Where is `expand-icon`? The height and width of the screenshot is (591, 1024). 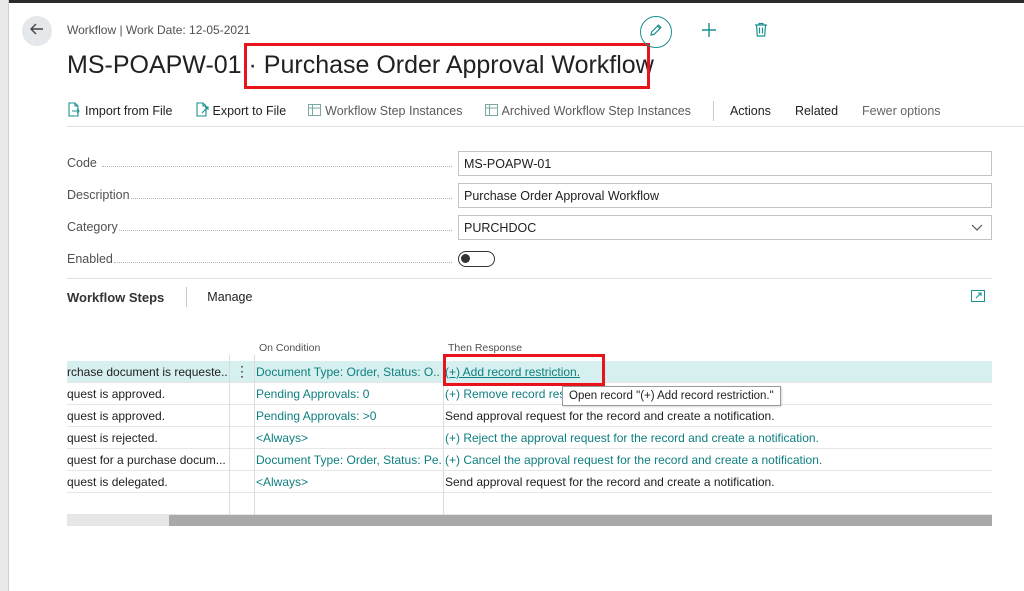
expand-icon is located at coordinates (978, 298).